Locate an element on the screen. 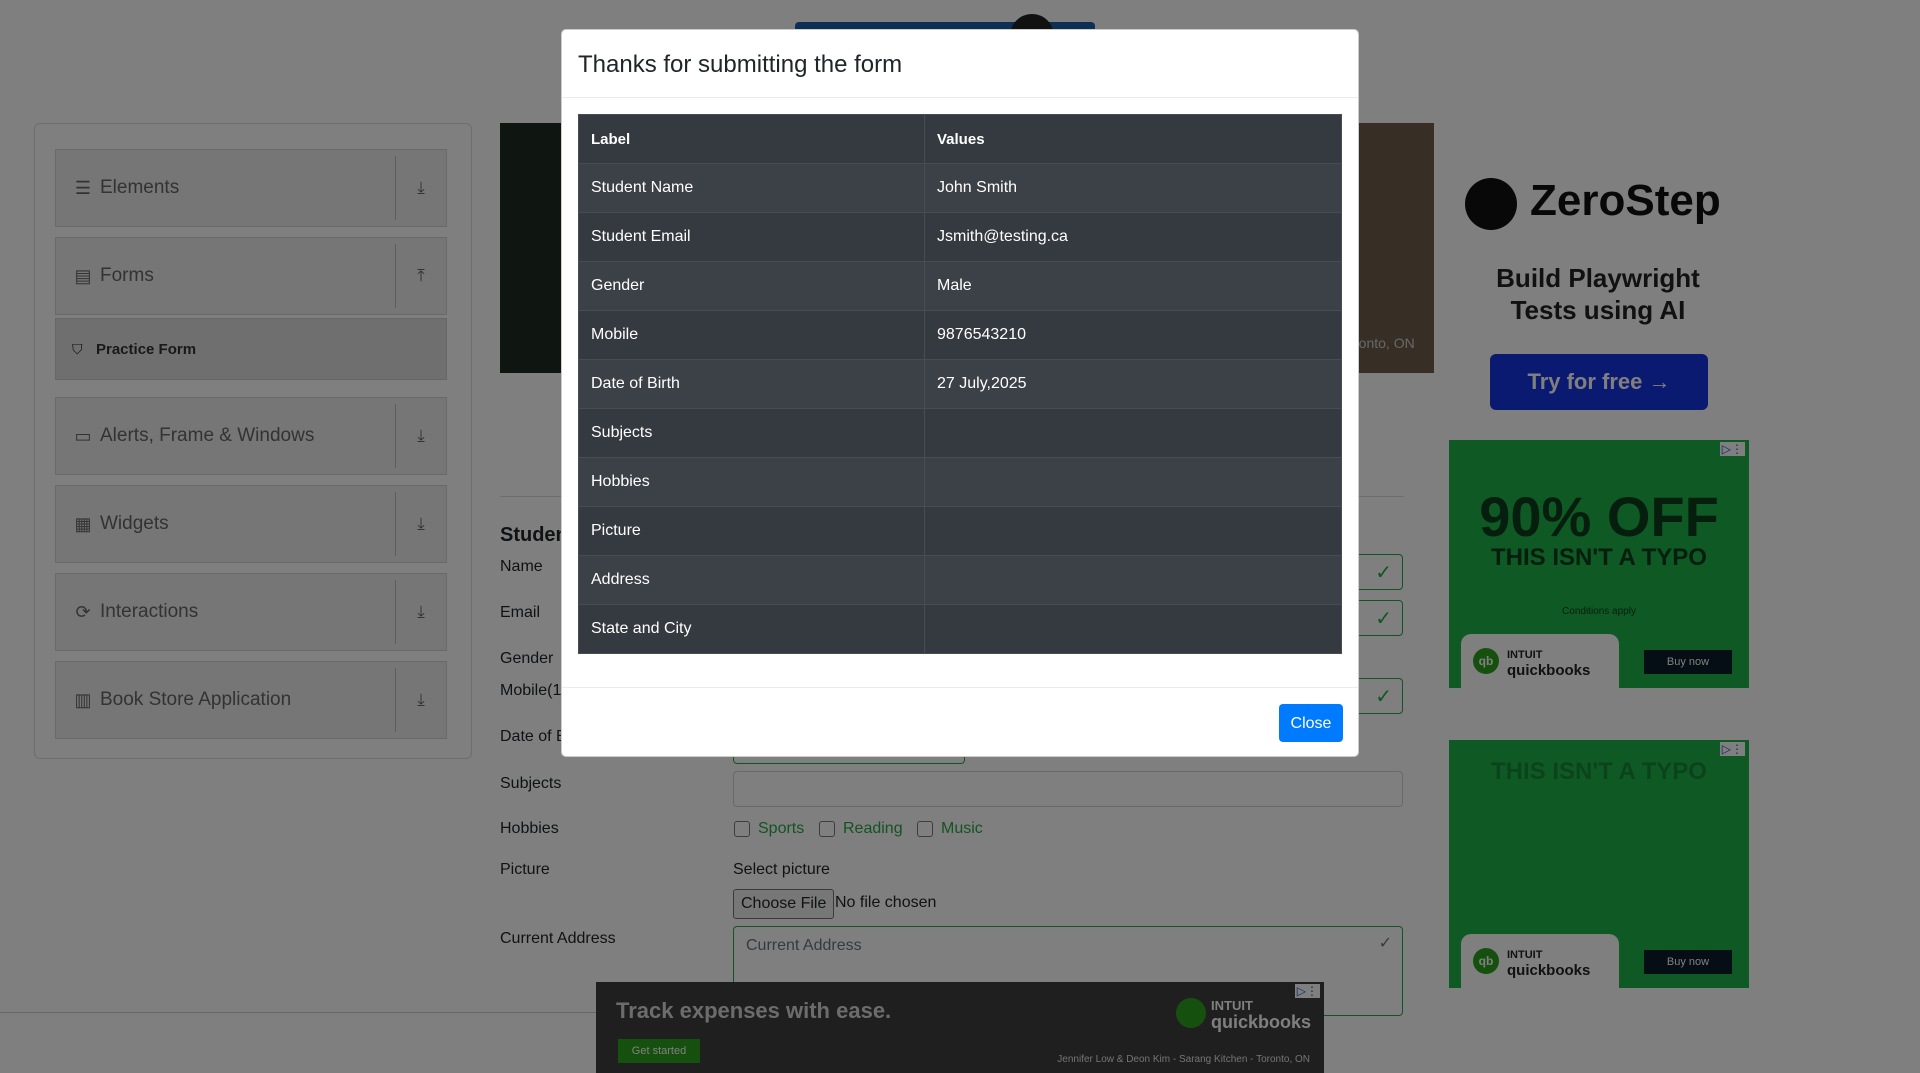 This screenshot has width=1920, height=1073. table-row: Address is located at coordinates (960, 580).